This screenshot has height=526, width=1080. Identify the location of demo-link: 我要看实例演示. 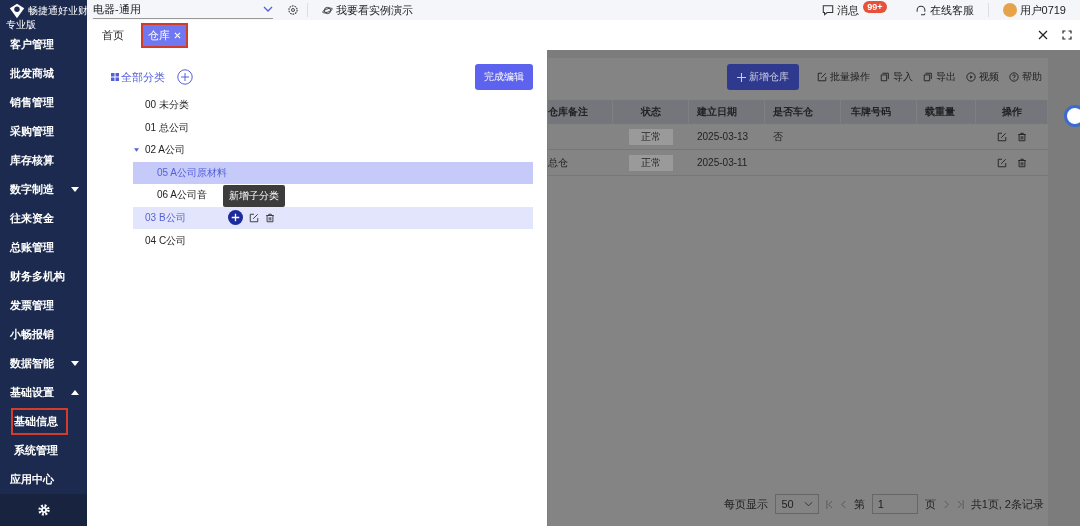
(367, 10).